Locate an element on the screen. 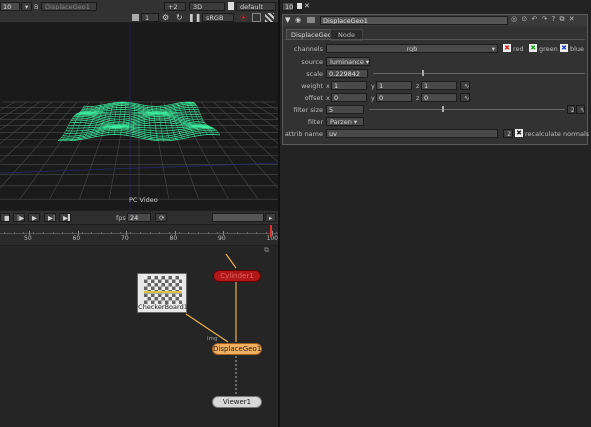  frame-field: 10 is located at coordinates (10, 6).